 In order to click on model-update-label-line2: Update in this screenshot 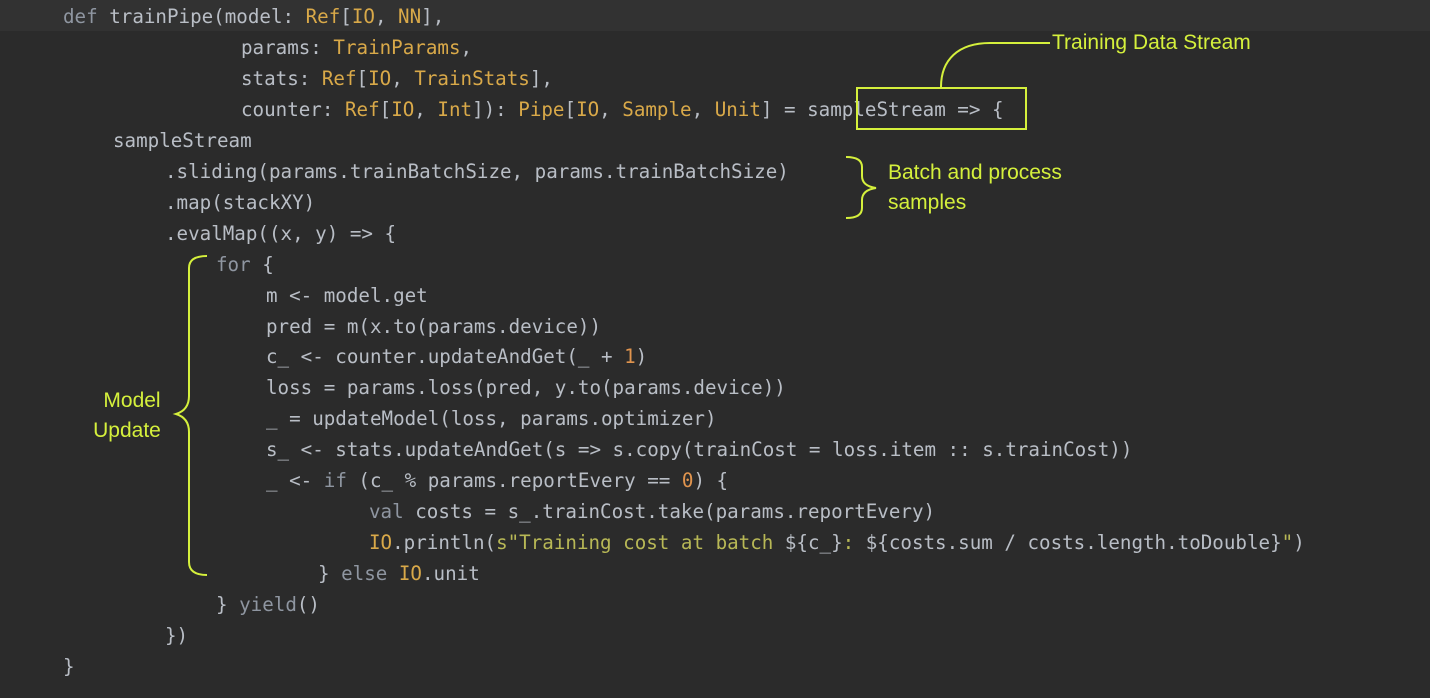, I will do `click(127, 430)`.